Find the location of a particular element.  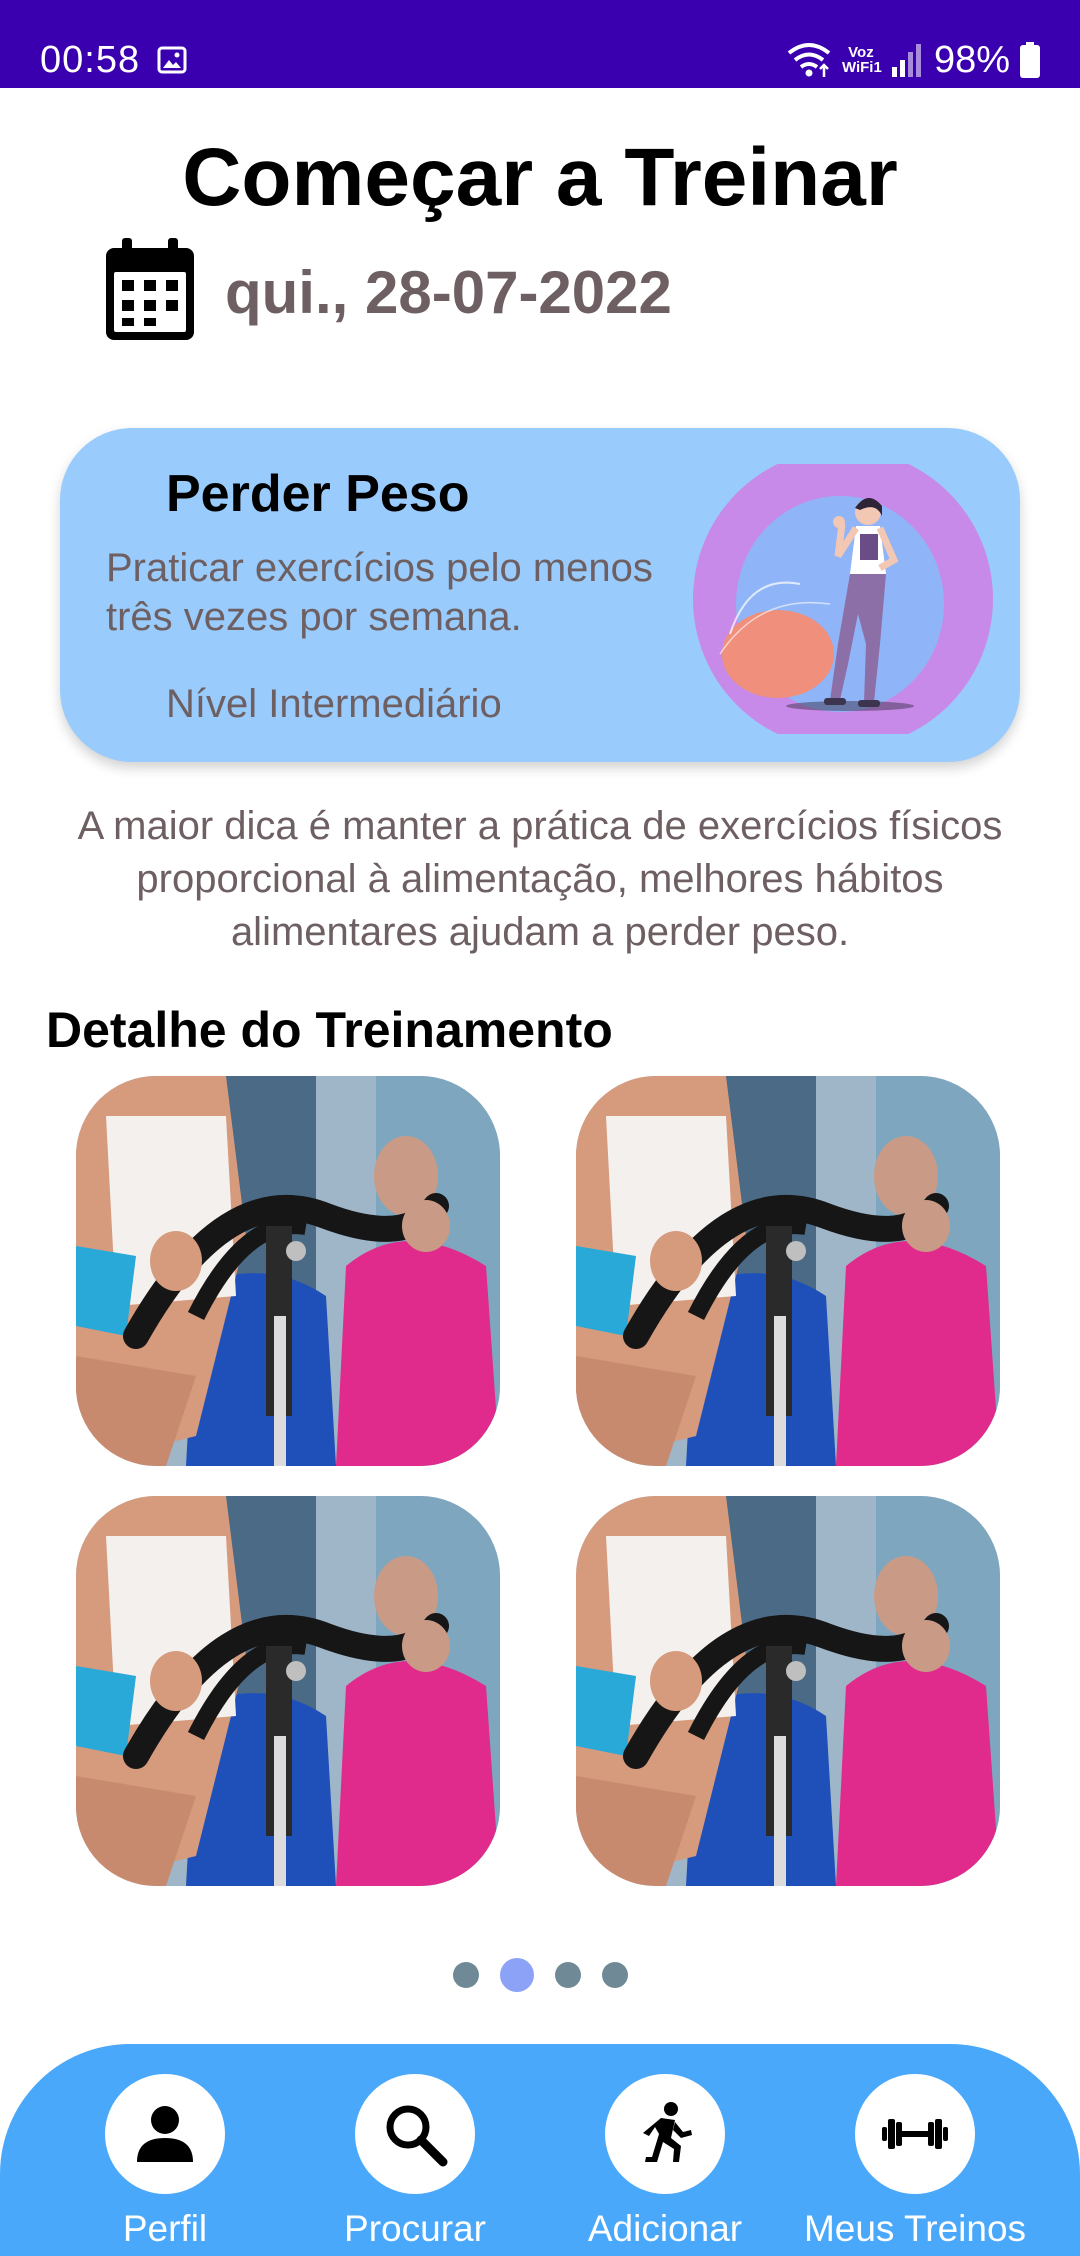

nav-label-meus-treinos: Meus Treinos is located at coordinates (915, 2228).